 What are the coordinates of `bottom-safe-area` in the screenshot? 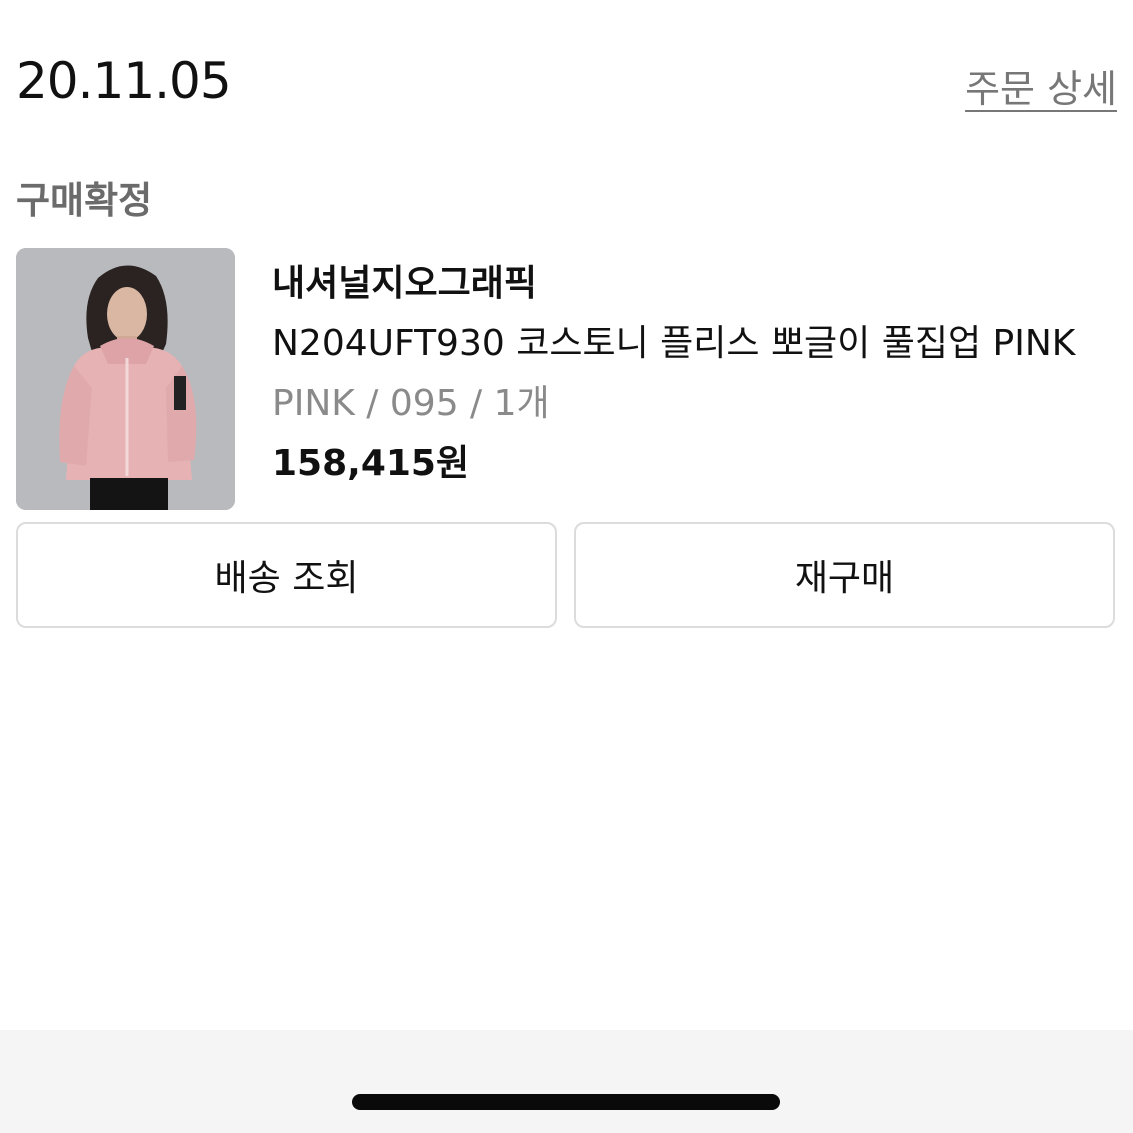 It's located at (566, 1081).